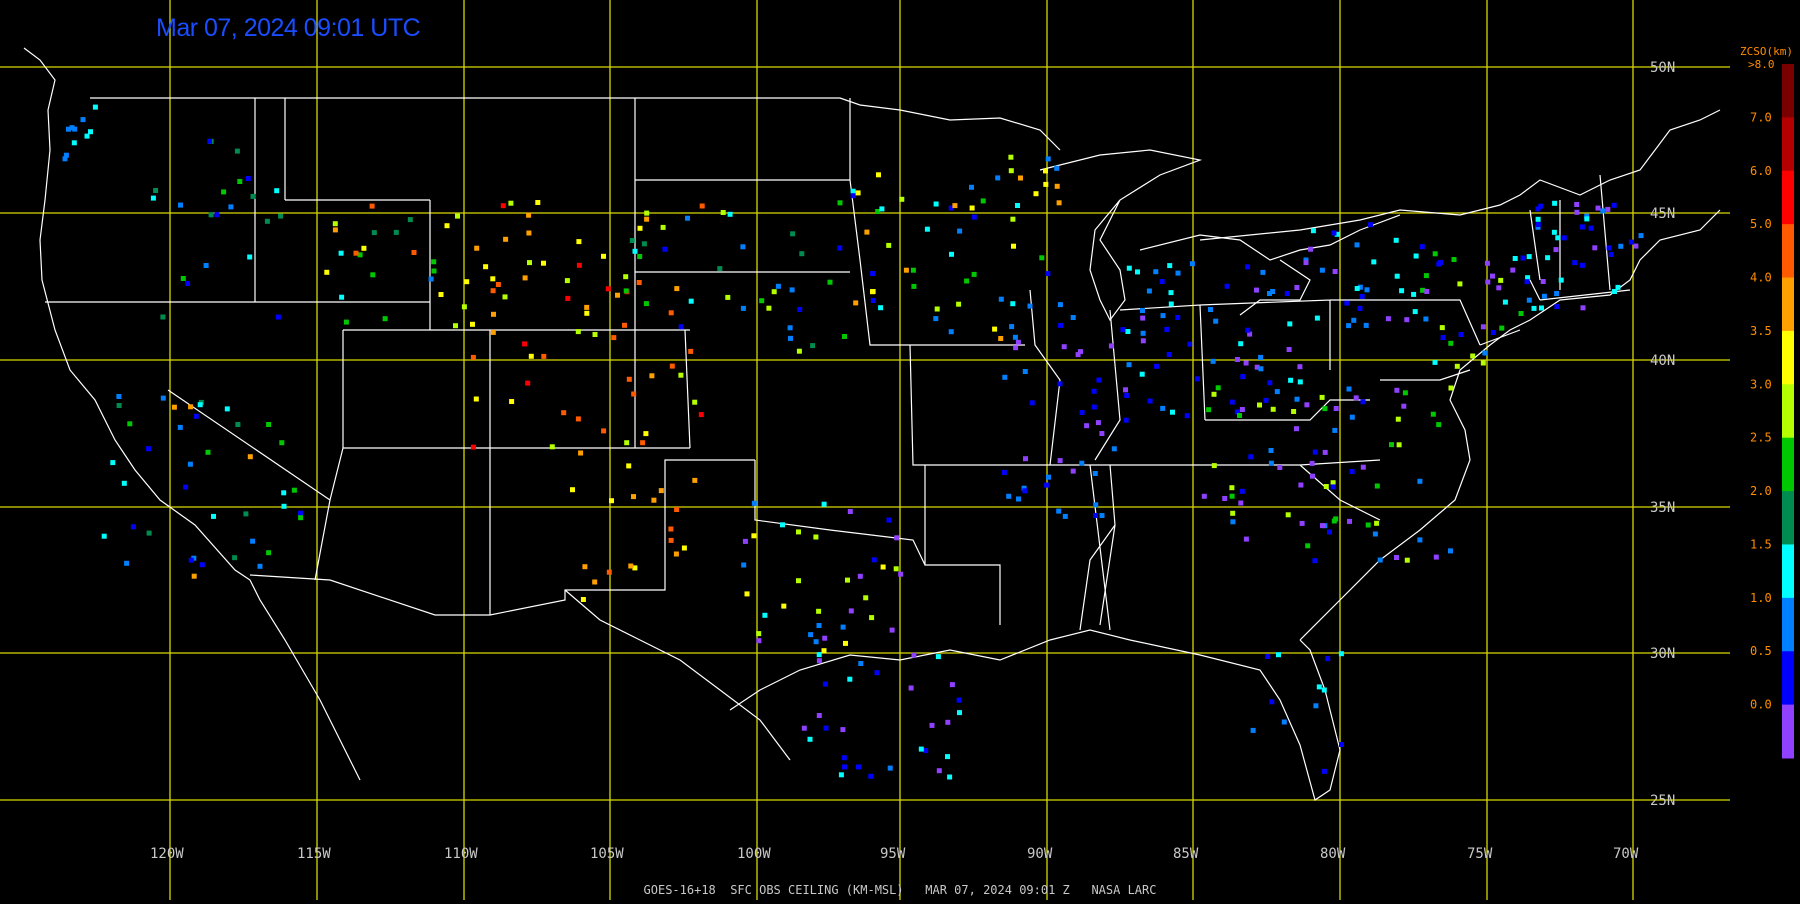 The image size is (1800, 904). I want to click on colorbar-tick-label: 1.5, so click(1761, 544).